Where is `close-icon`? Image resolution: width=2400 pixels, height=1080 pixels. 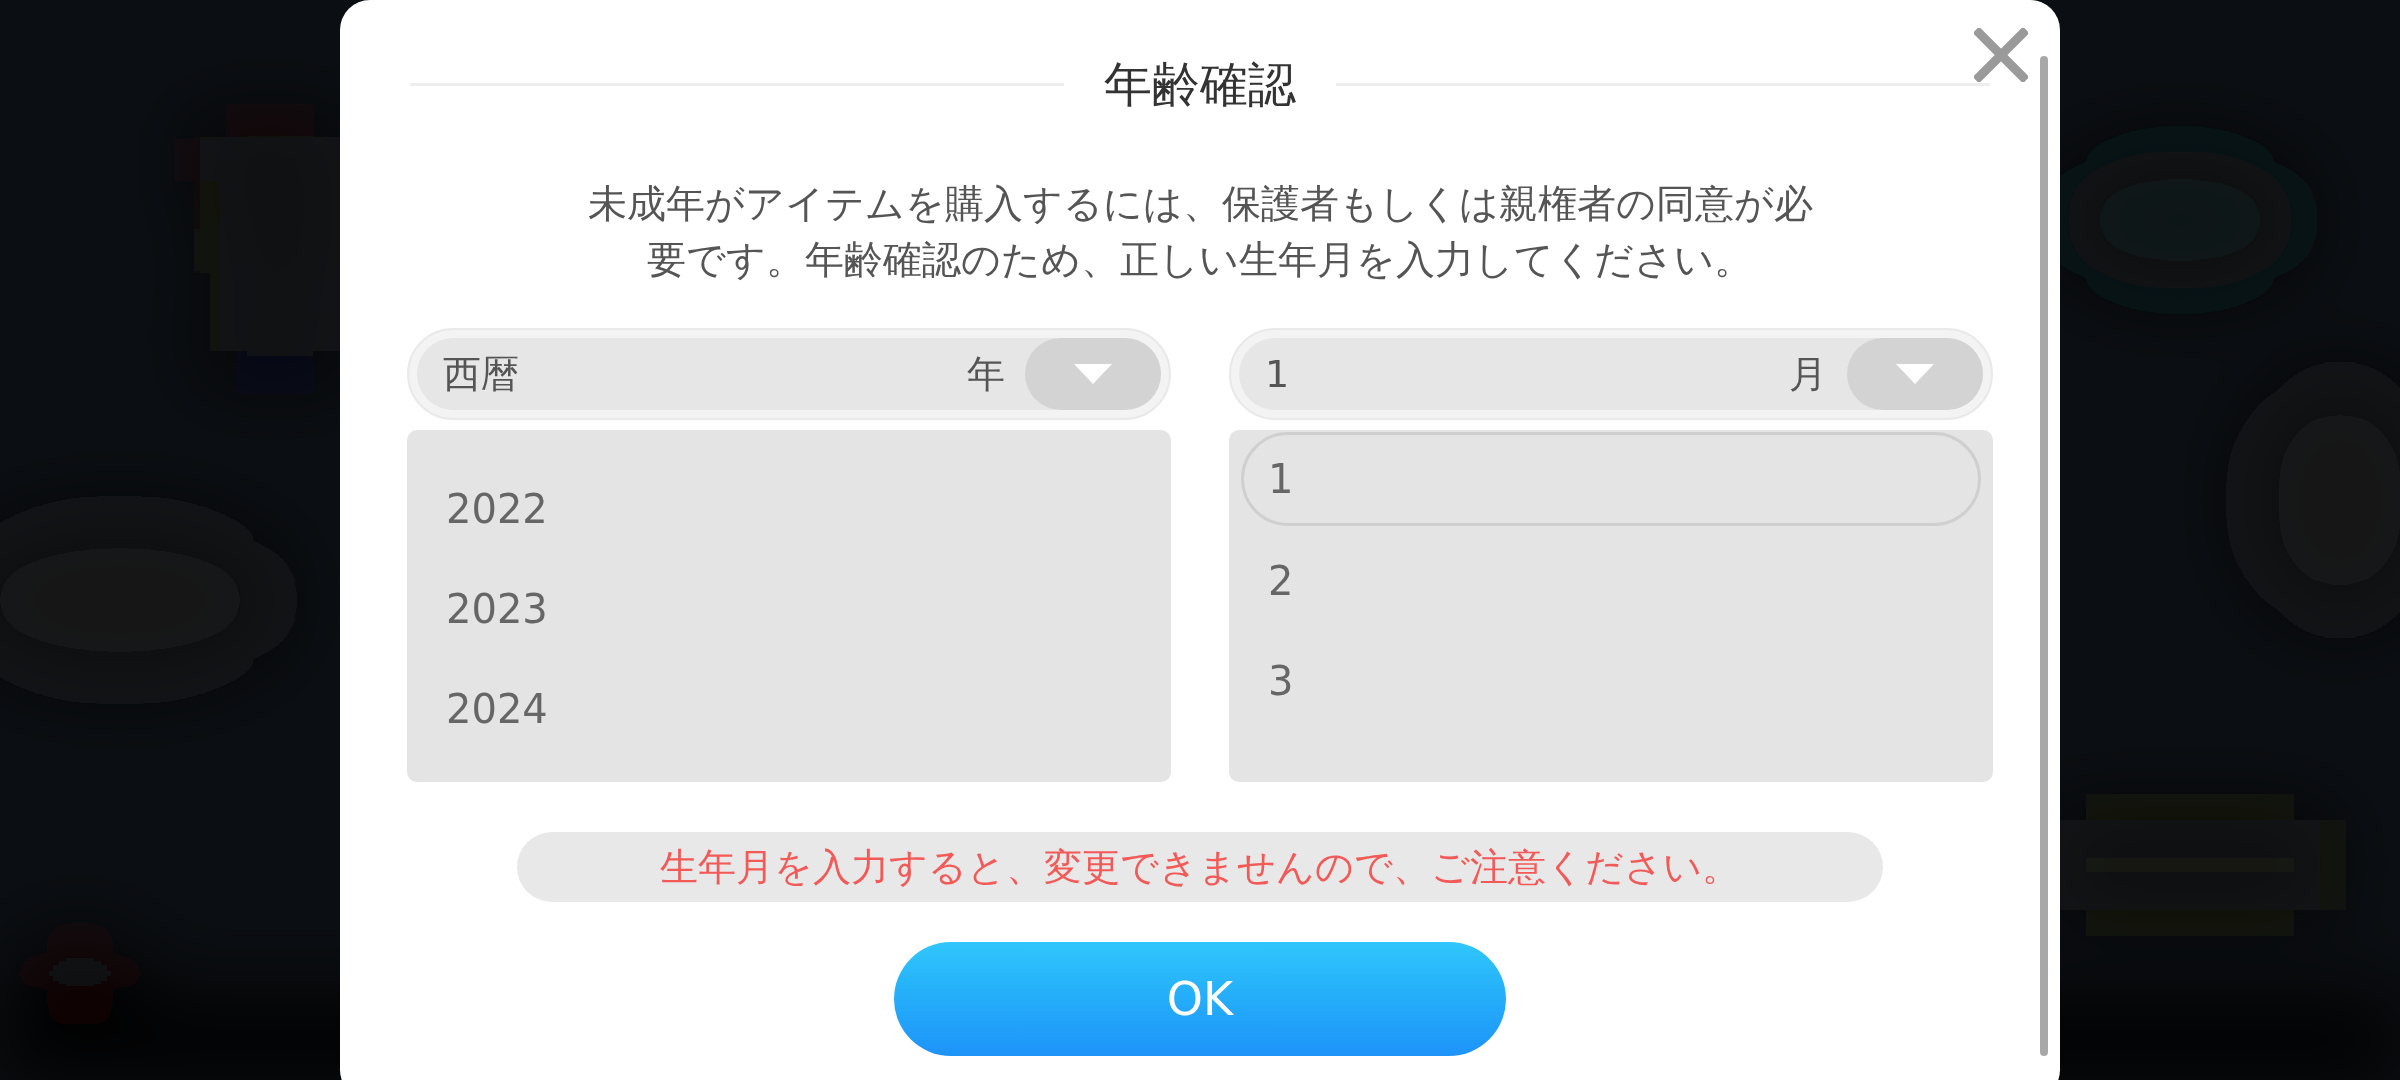
close-icon is located at coordinates (2001, 55).